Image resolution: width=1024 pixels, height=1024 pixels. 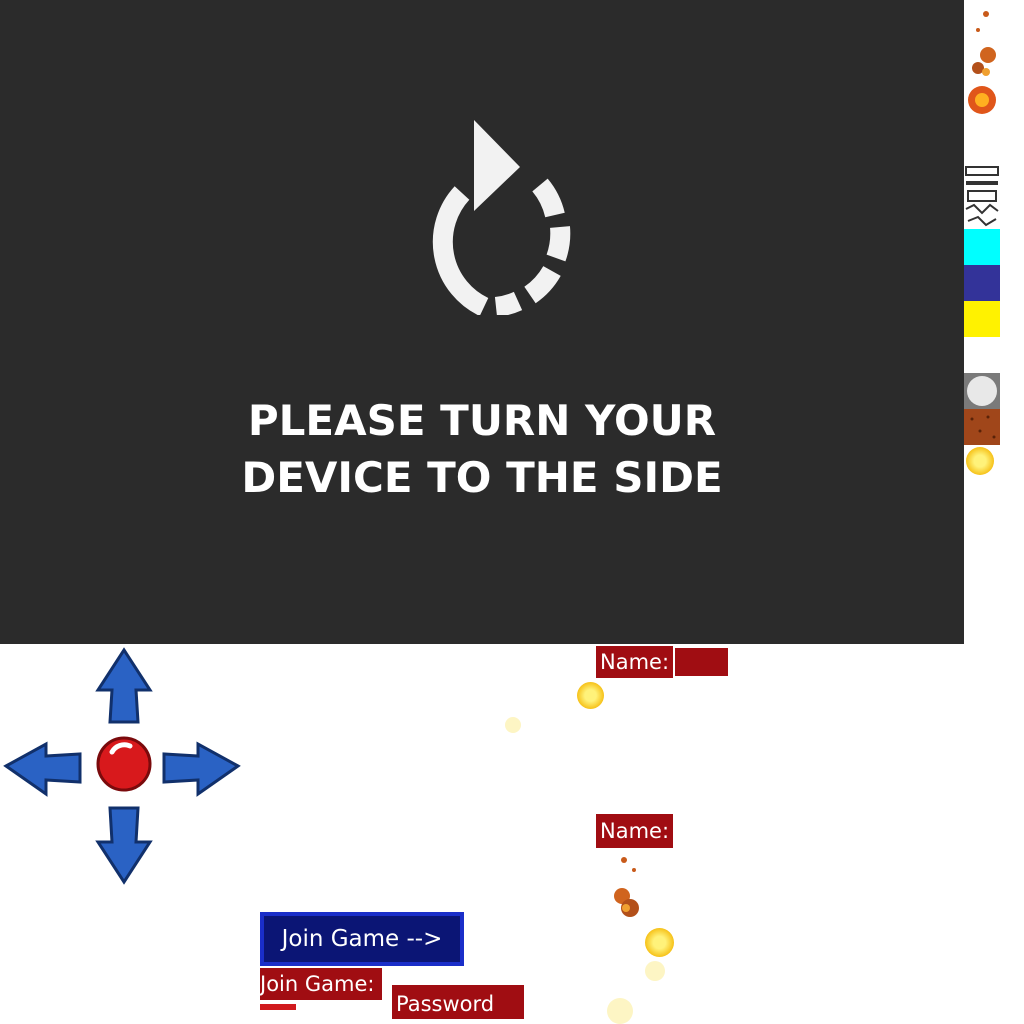 What do you see at coordinates (124, 845) in the screenshot?
I see `dpad-down-arrow` at bounding box center [124, 845].